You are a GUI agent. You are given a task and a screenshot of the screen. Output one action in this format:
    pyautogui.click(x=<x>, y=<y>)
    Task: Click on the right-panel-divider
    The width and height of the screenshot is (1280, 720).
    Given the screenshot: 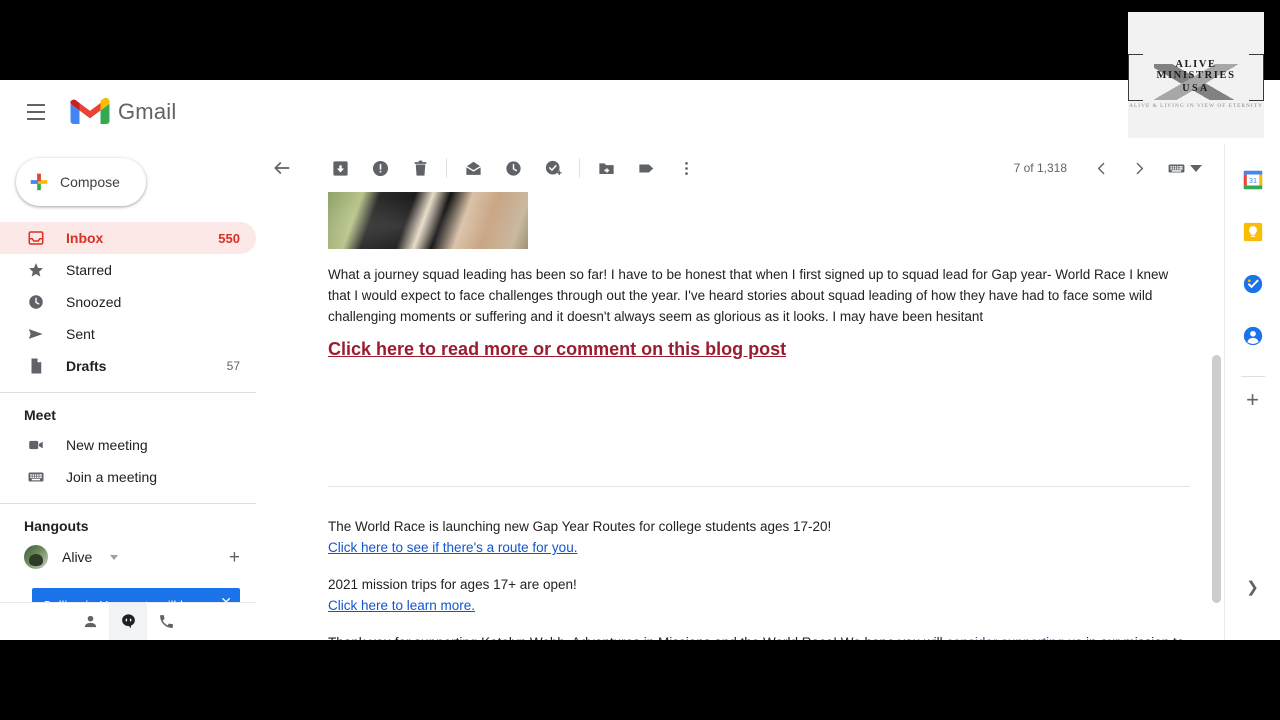 What is the action you would take?
    pyautogui.click(x=1252, y=376)
    